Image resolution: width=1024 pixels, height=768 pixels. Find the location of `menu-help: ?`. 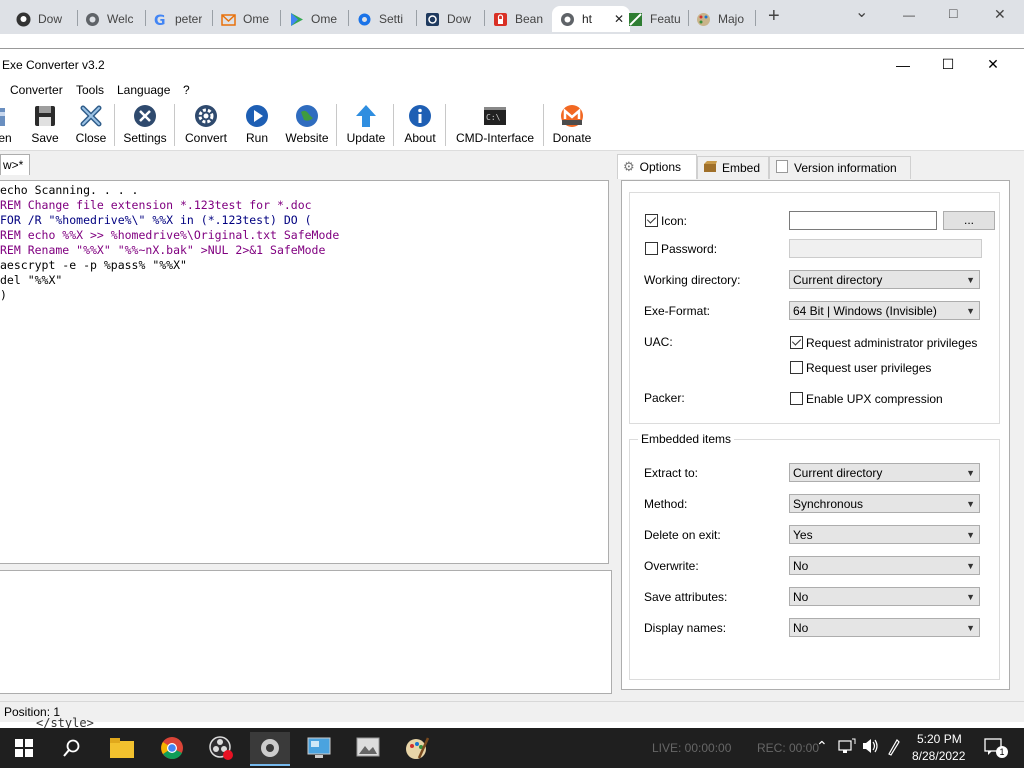

menu-help: ? is located at coordinates (186, 90).